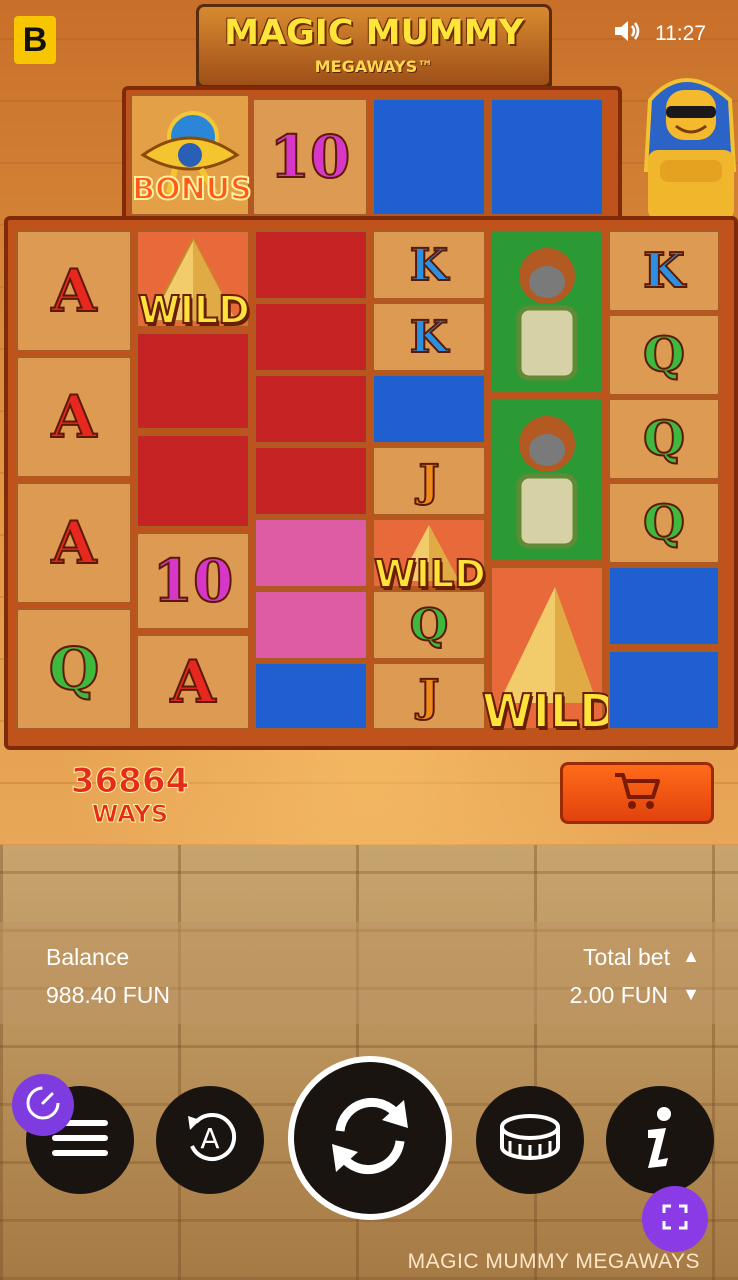  I want to click on turbo-speed-icon, so click(43, 1105).